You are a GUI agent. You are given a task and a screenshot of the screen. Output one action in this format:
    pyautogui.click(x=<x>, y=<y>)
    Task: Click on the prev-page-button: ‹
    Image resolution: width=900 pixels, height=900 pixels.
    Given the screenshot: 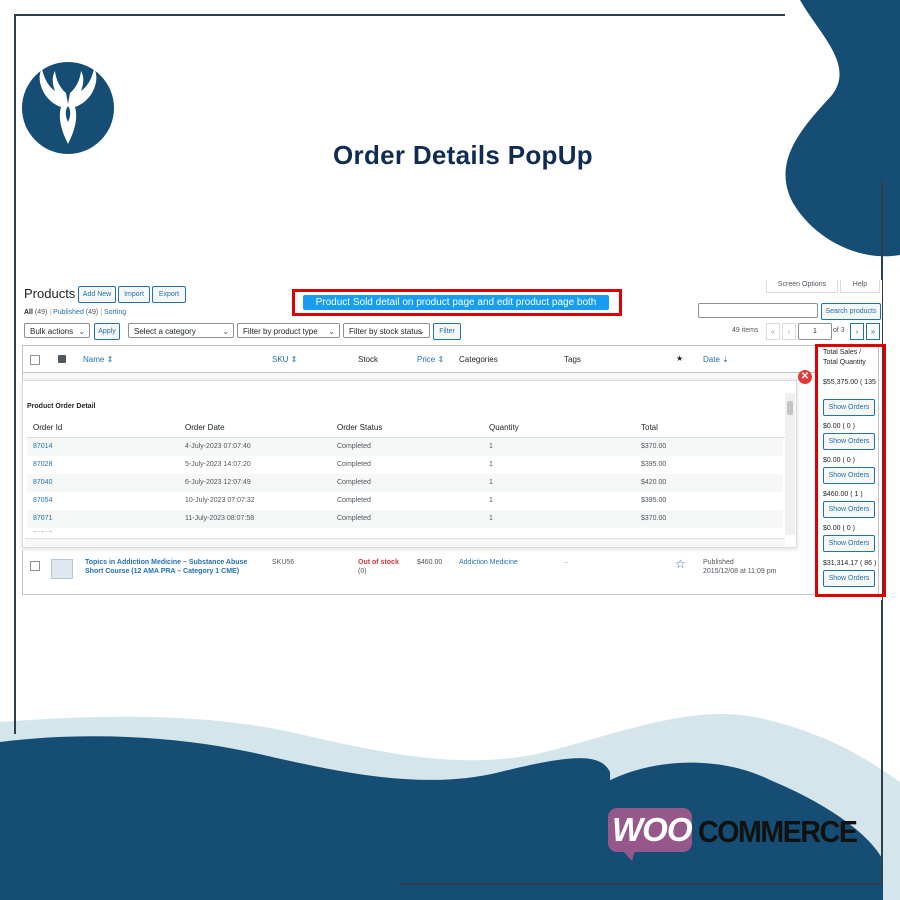 What is the action you would take?
    pyautogui.click(x=789, y=331)
    